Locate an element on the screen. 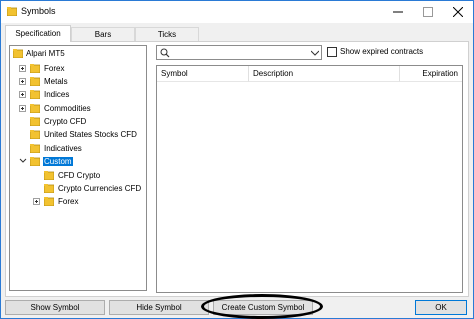 The width and height of the screenshot is (474, 319). create-custom-symbol-button: Create Custom Symbol is located at coordinates (263, 307).